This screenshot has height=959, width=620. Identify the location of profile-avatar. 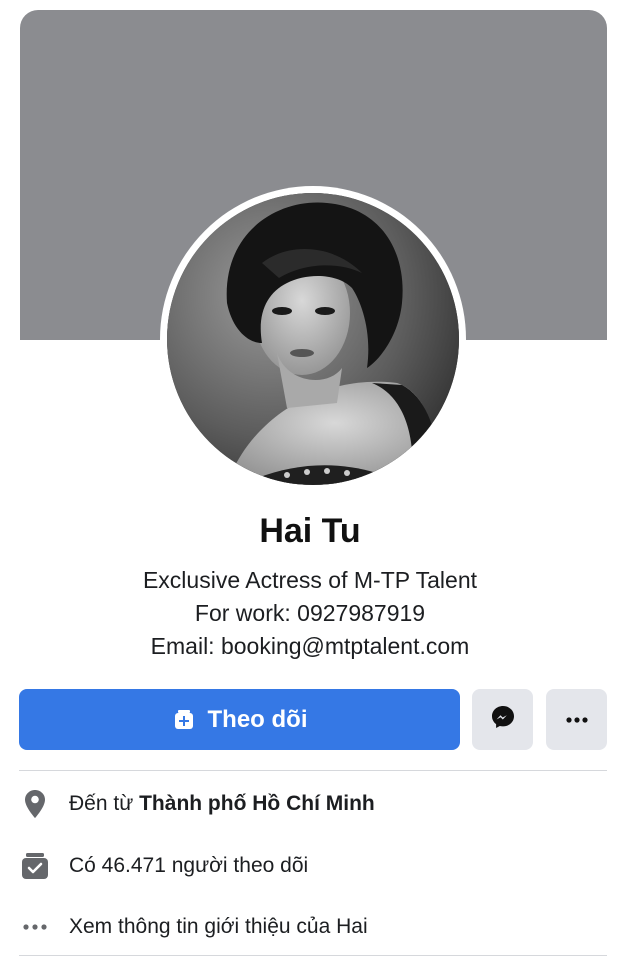
(313, 339).